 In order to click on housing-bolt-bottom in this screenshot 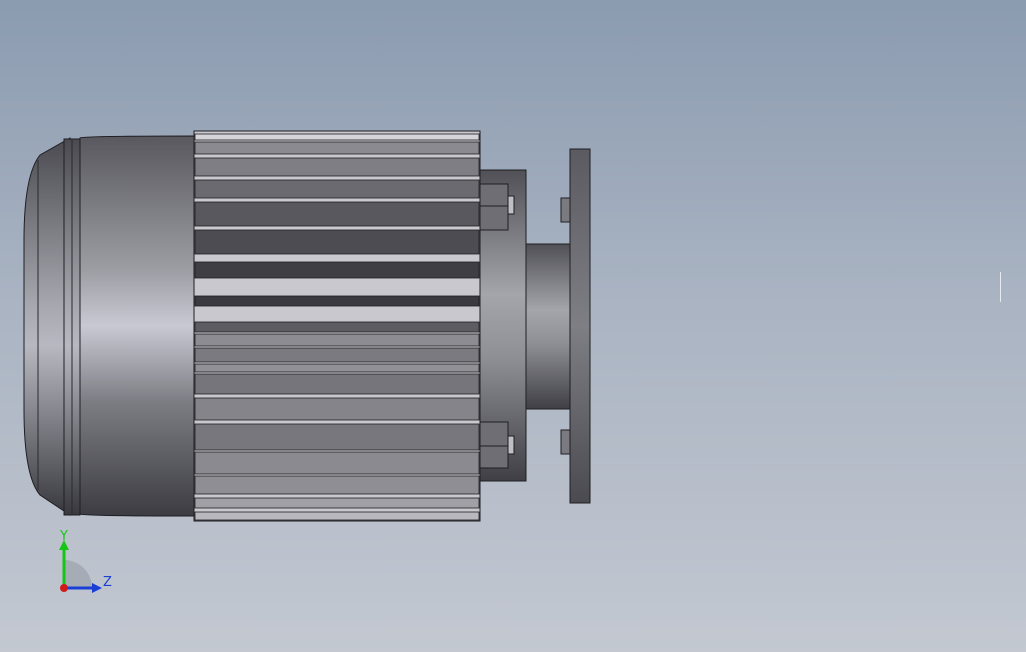, I will do `click(494, 445)`.